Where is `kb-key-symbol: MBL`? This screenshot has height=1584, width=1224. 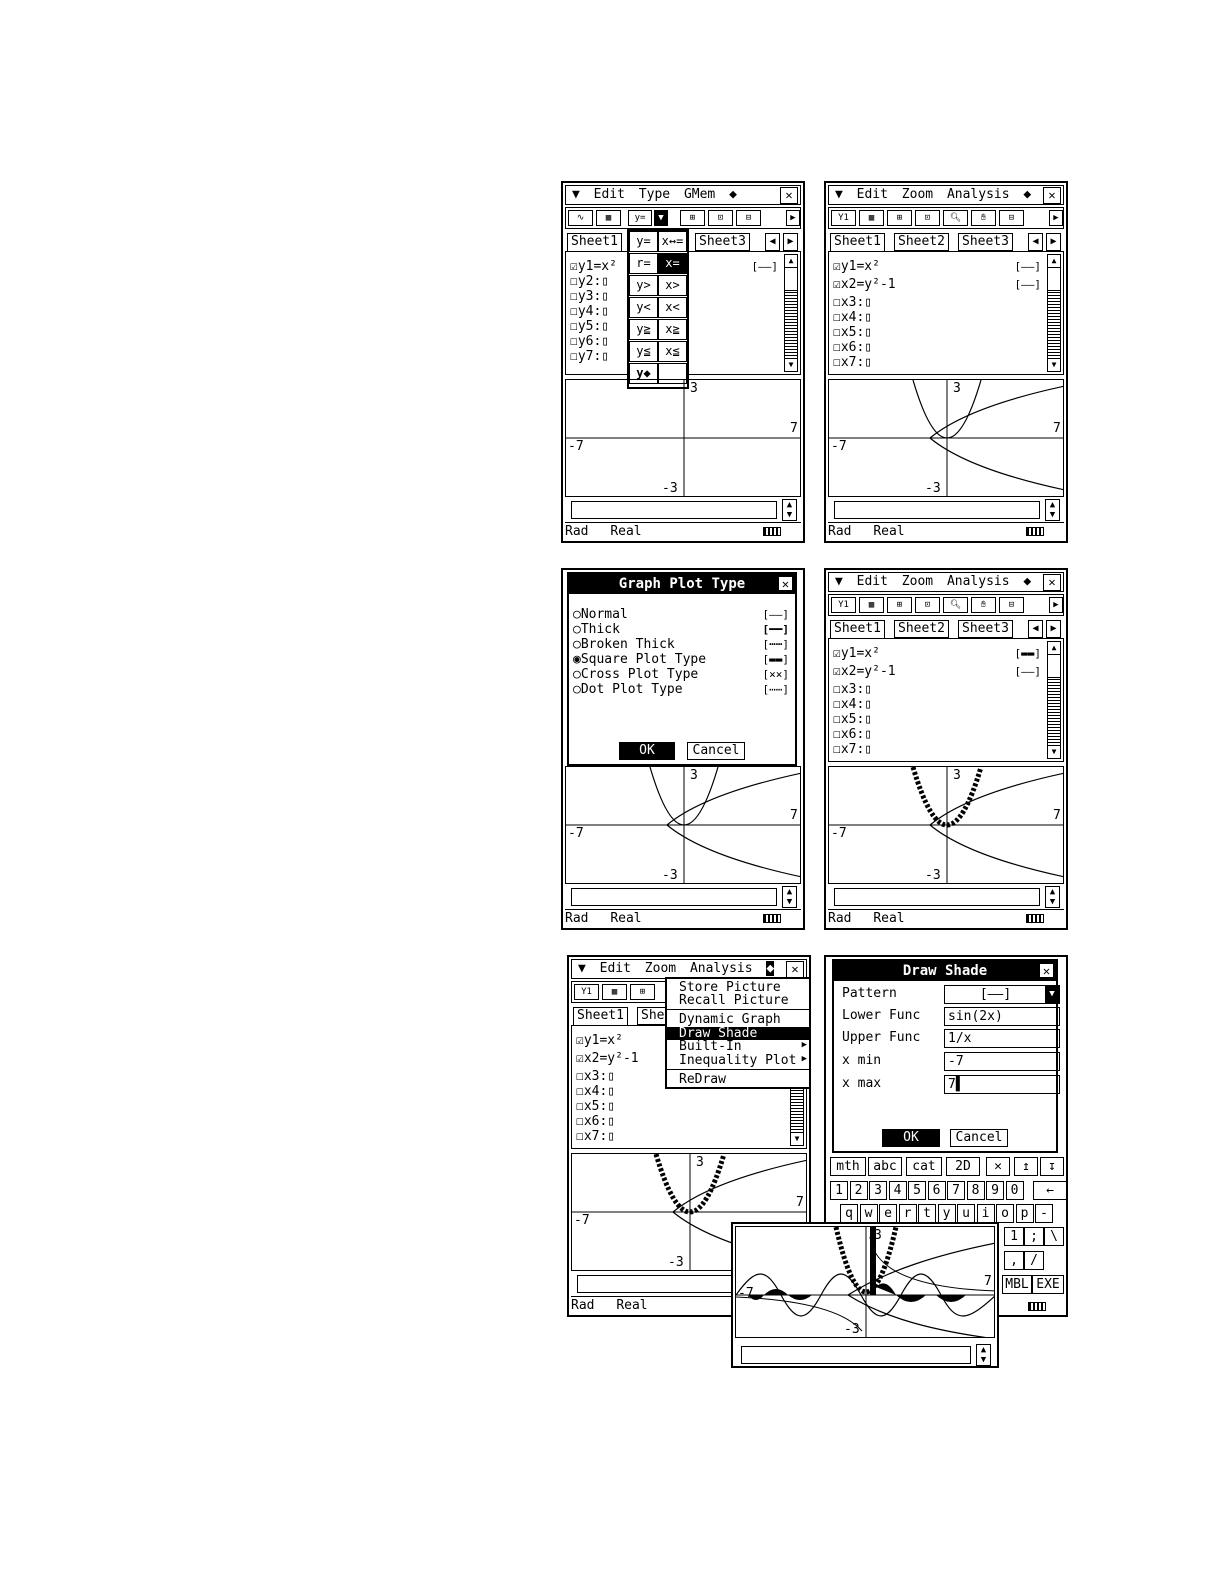 kb-key-symbol: MBL is located at coordinates (1017, 1284).